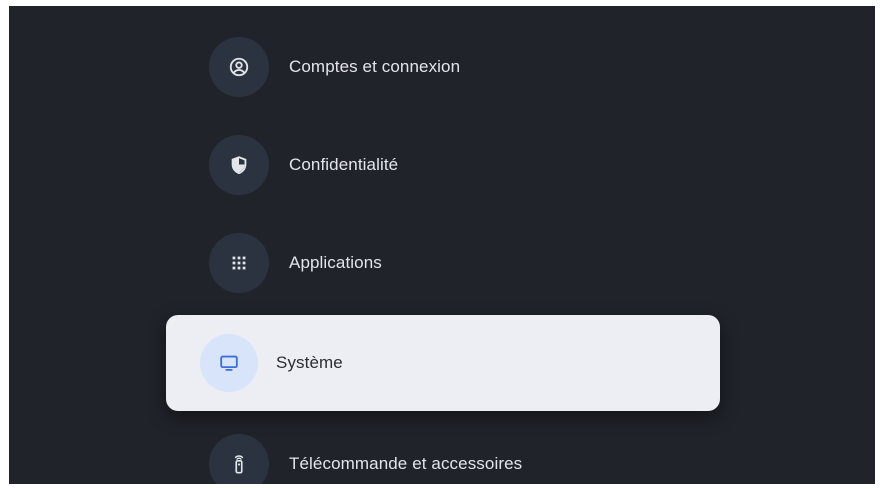 This screenshot has width=880, height=489. What do you see at coordinates (459, 165) in the screenshot?
I see `settings-item-privacy: Confidentialité` at bounding box center [459, 165].